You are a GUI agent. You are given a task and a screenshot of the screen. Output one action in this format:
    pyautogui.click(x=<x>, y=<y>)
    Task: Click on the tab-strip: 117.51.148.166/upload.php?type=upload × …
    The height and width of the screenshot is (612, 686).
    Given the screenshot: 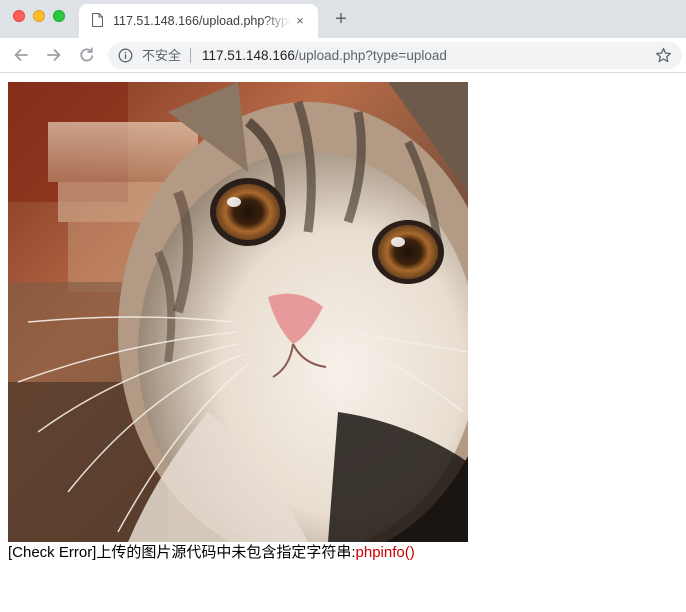 What is the action you would take?
    pyautogui.click(x=343, y=19)
    